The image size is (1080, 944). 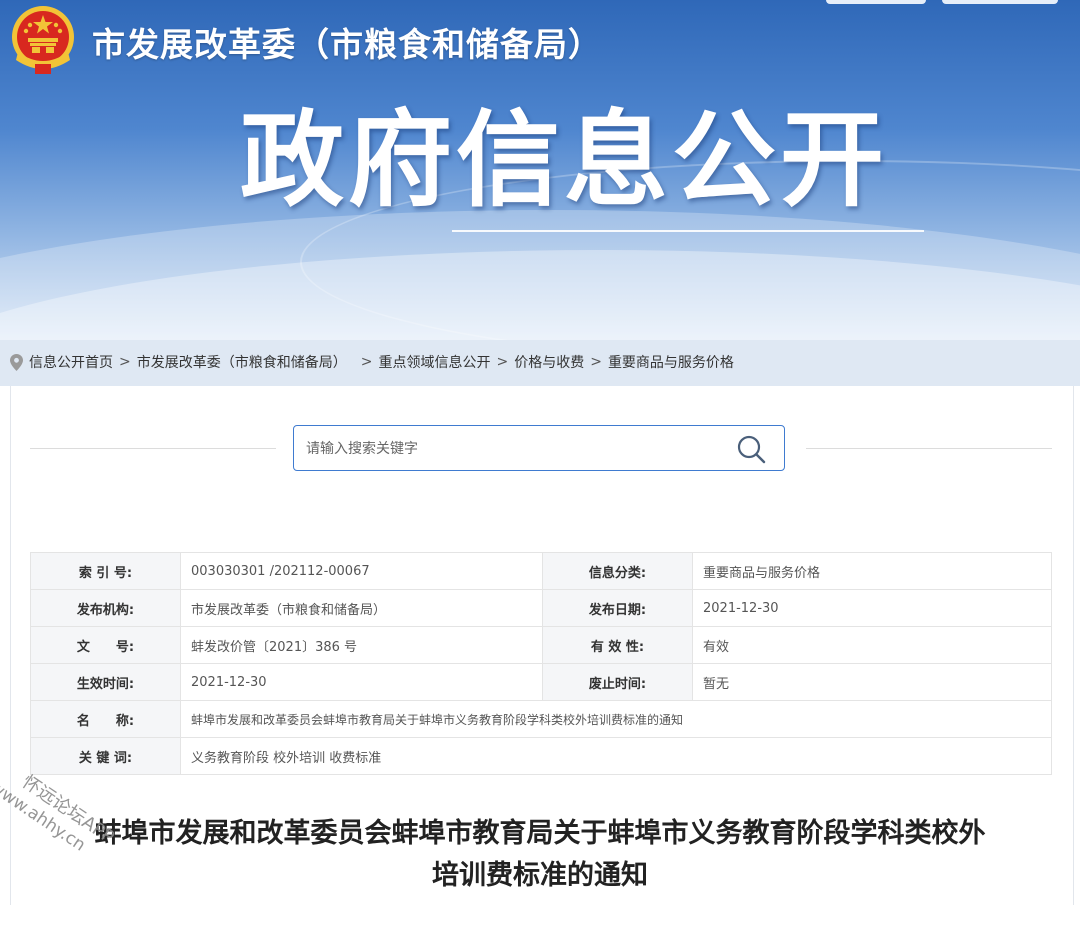 I want to click on table-row: 关 键 词: 义务教育阶段 校外培训 收费标准, so click(x=541, y=756).